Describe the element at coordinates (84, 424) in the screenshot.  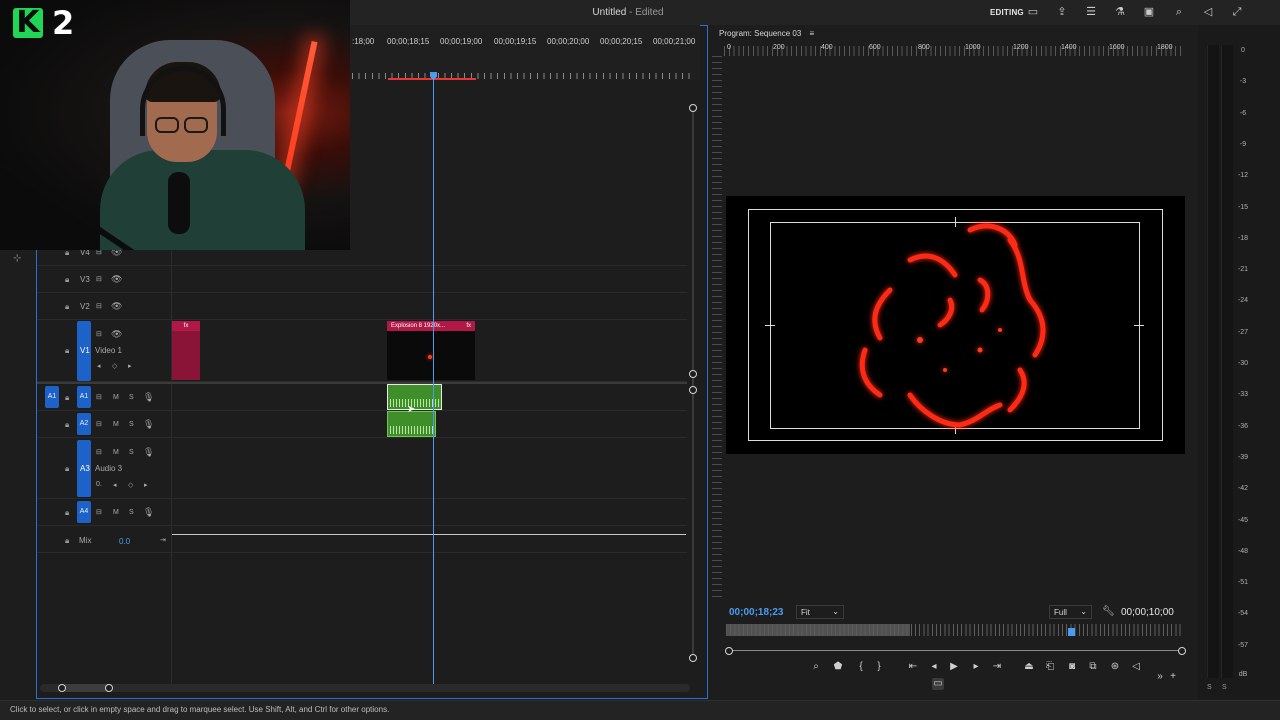
I see `track-target-a2: A2` at that location.